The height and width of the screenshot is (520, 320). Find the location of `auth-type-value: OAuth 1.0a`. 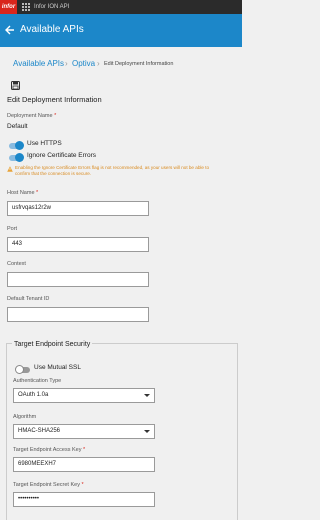

auth-type-value: OAuth 1.0a is located at coordinates (33, 395).